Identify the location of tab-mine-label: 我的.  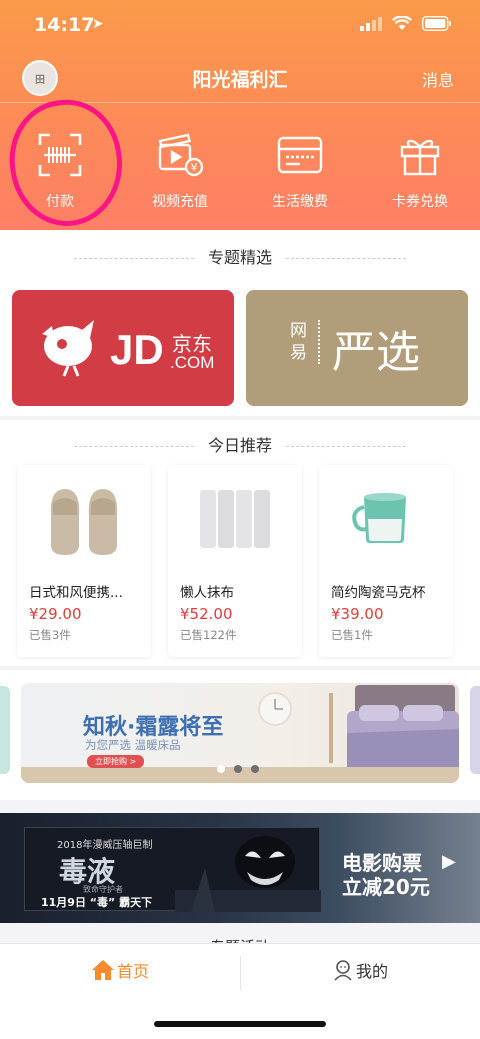
(371, 971).